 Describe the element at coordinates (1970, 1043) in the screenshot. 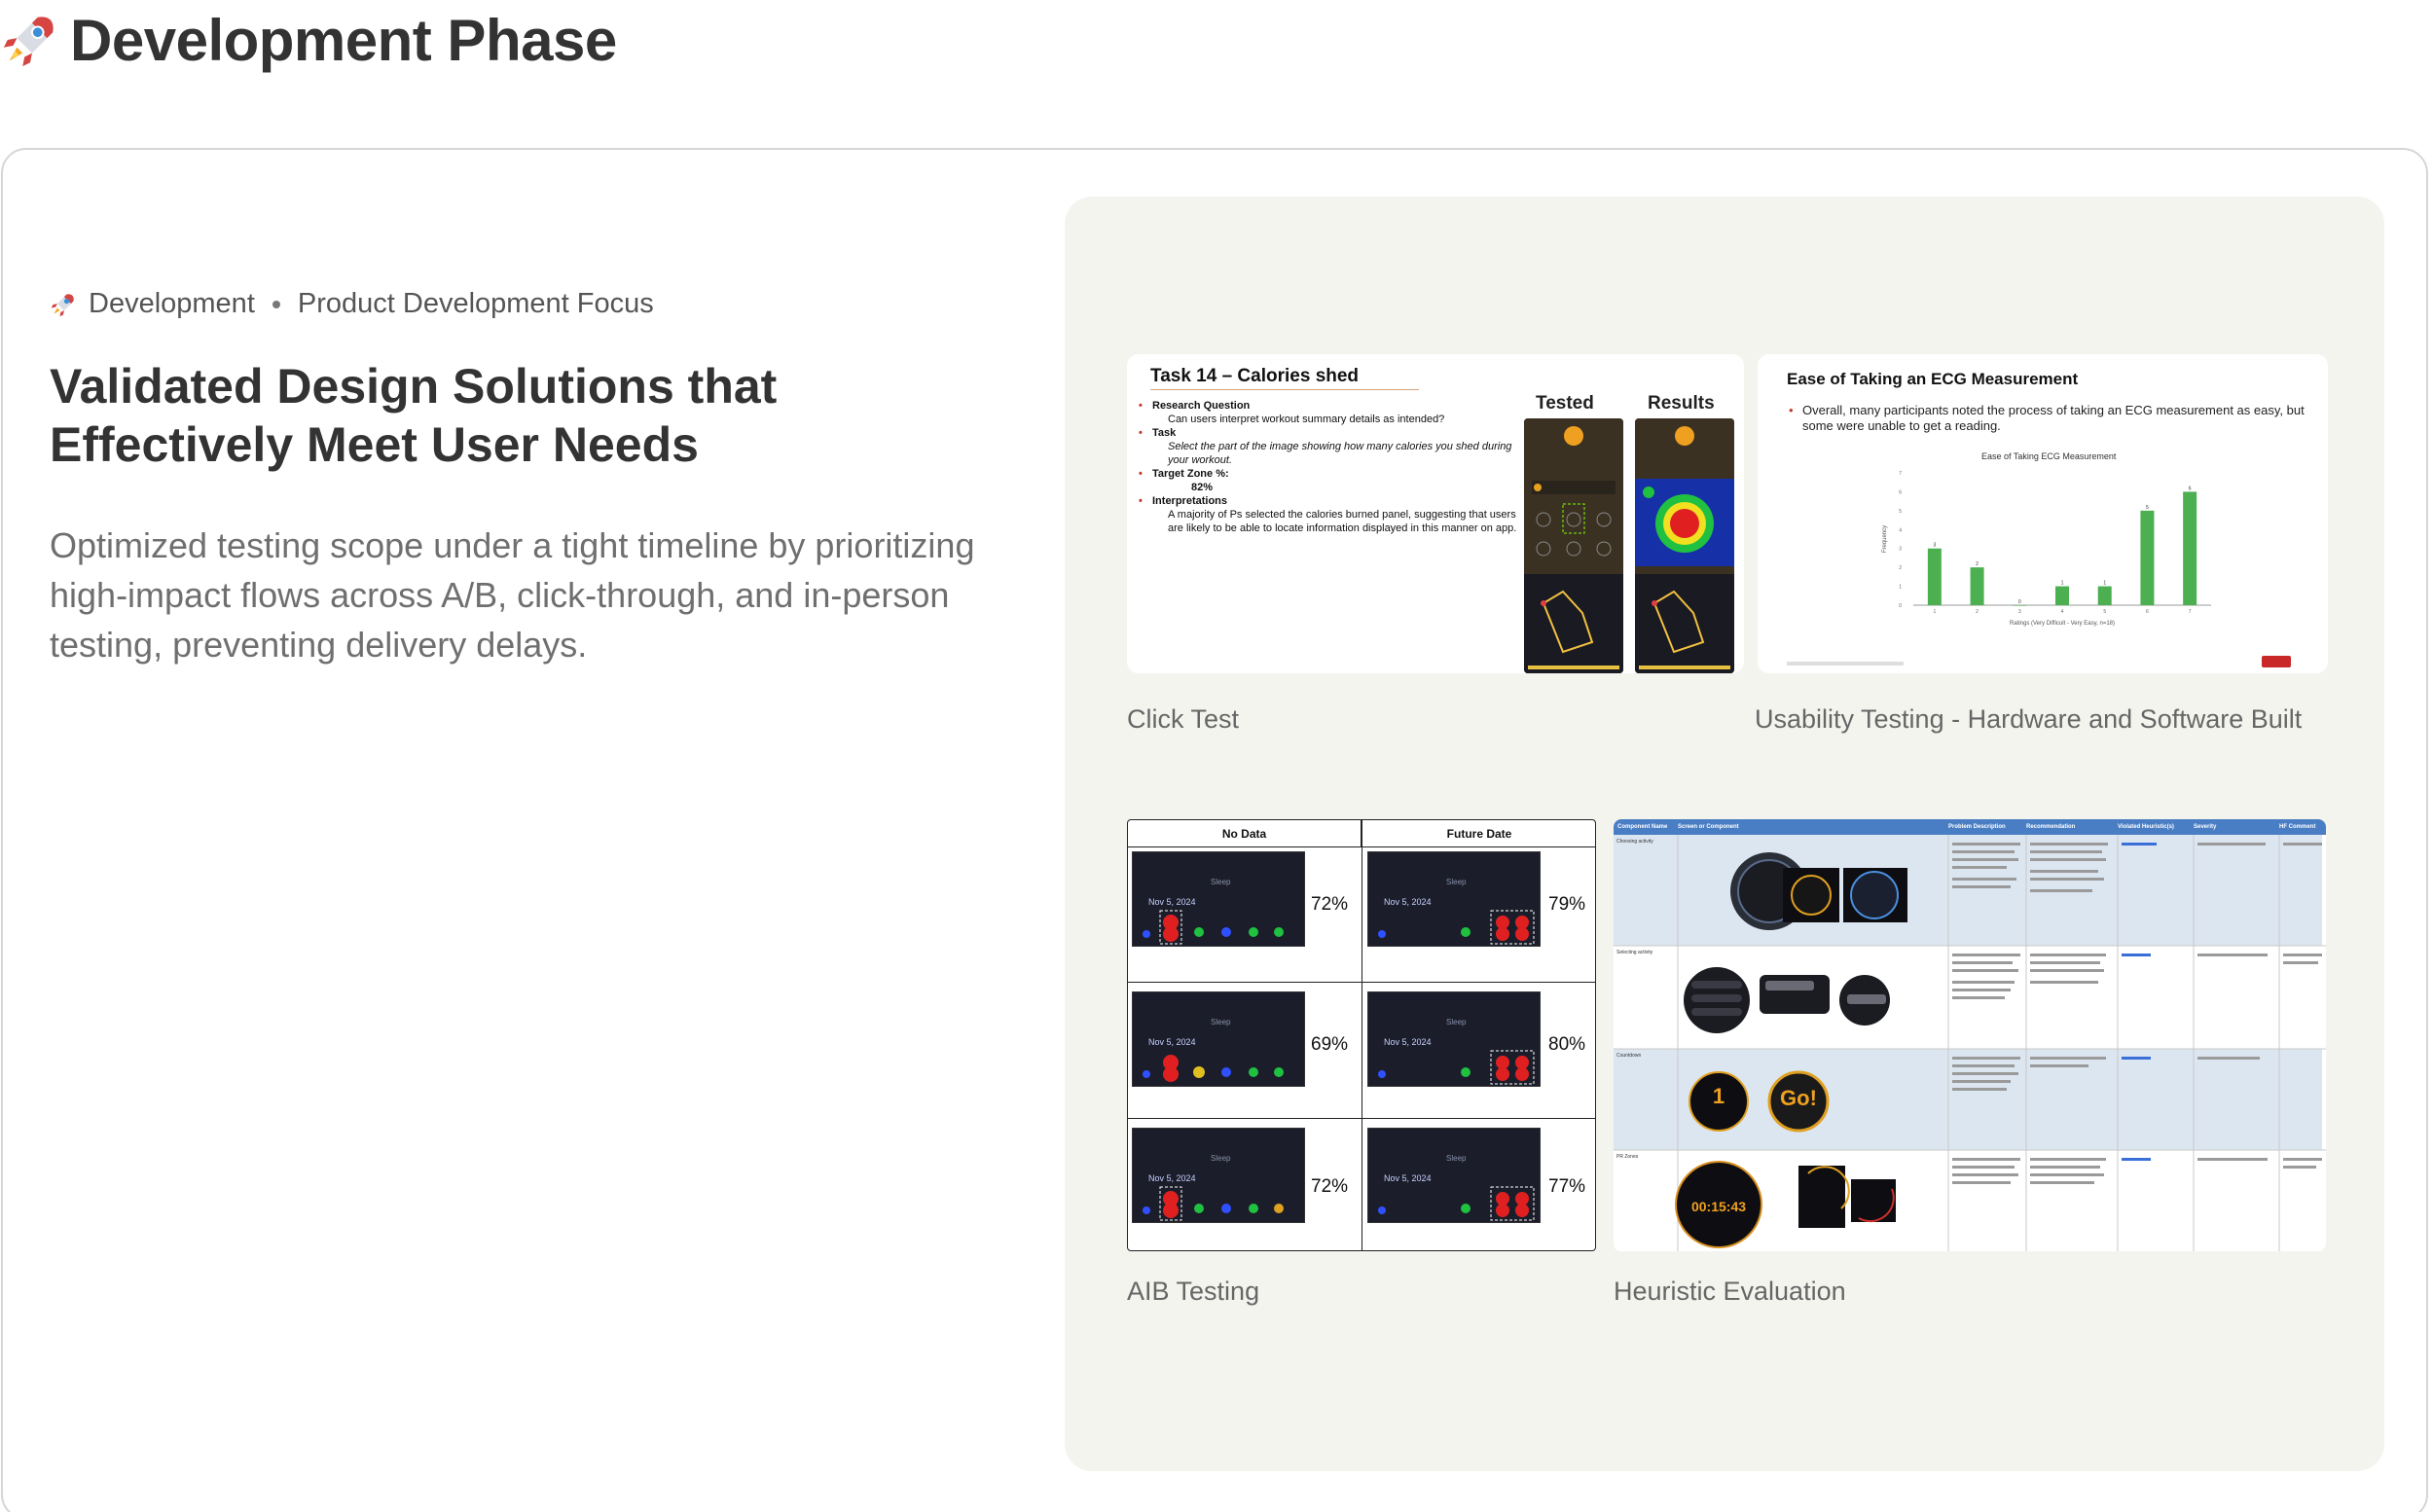

I see `table-grid` at that location.